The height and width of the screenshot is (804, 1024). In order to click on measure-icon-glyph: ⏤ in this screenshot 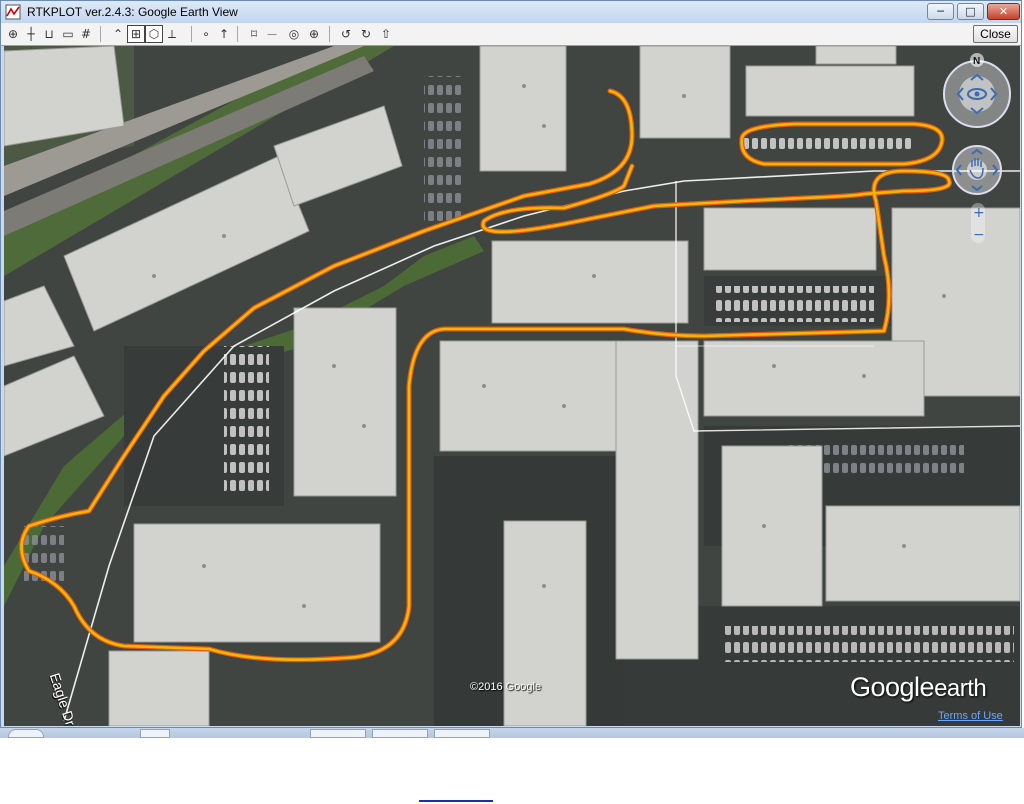, I will do `click(272, 33)`.